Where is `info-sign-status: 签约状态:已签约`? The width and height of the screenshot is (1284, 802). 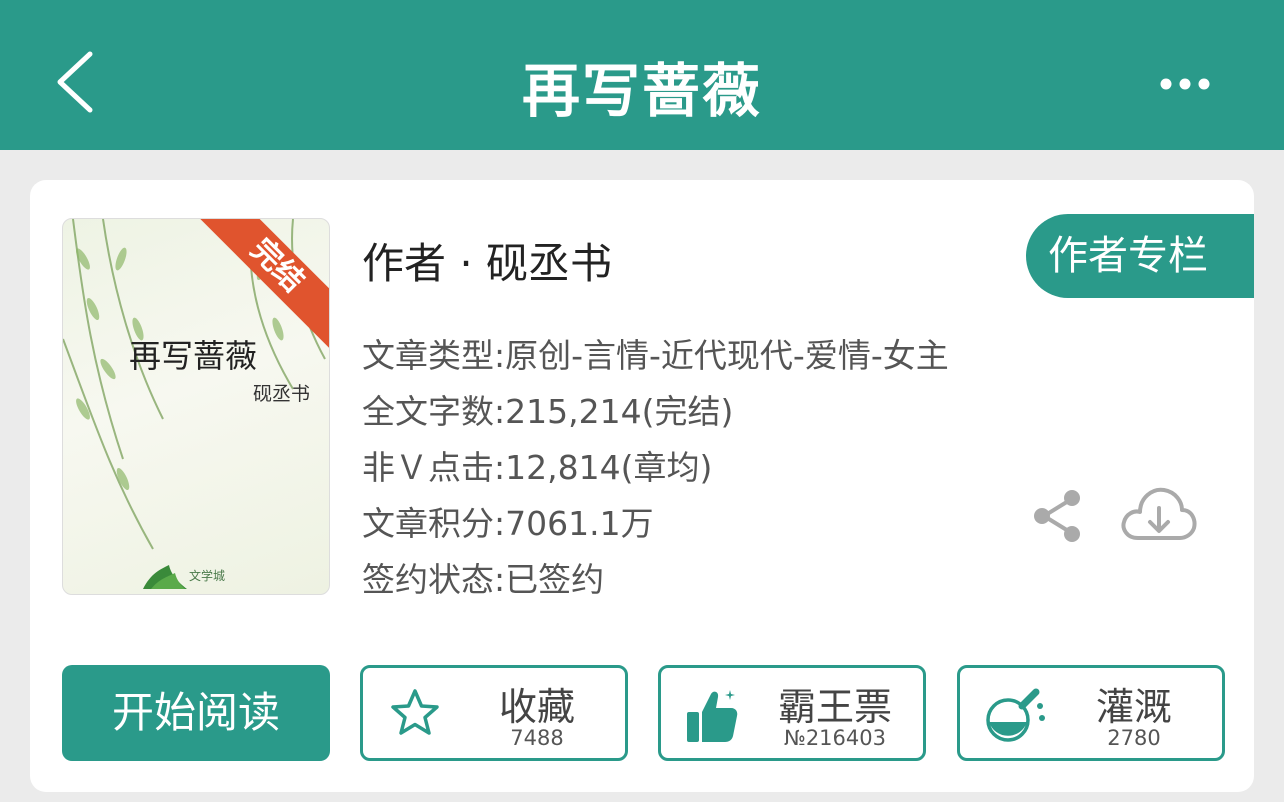
info-sign-status: 签约状态:已签约 is located at coordinates (483, 579).